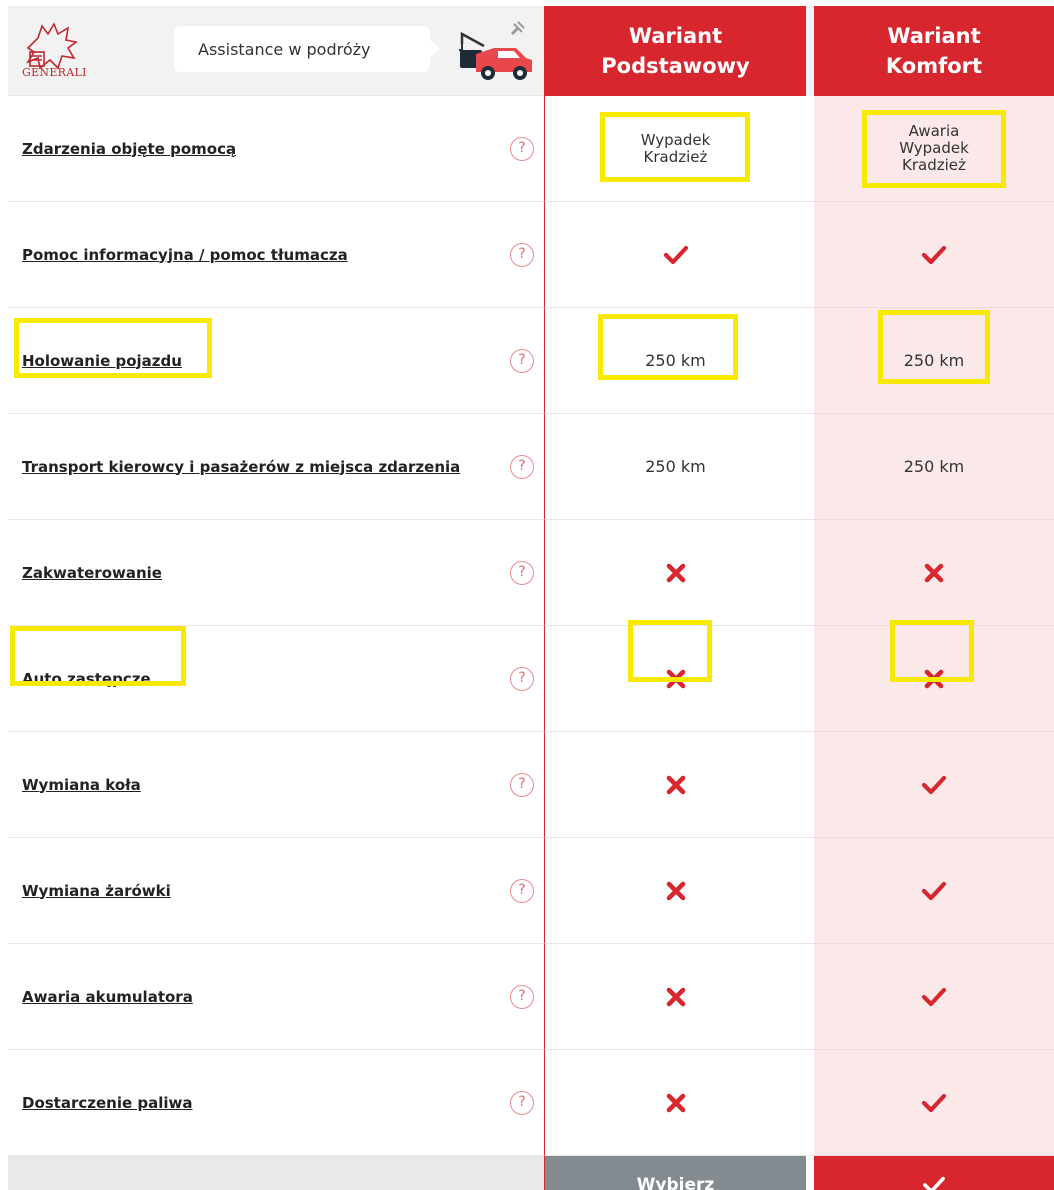  Describe the element at coordinates (675, 51) in the screenshot. I see `variant-header-basic: Wariant Podstawowy` at that location.